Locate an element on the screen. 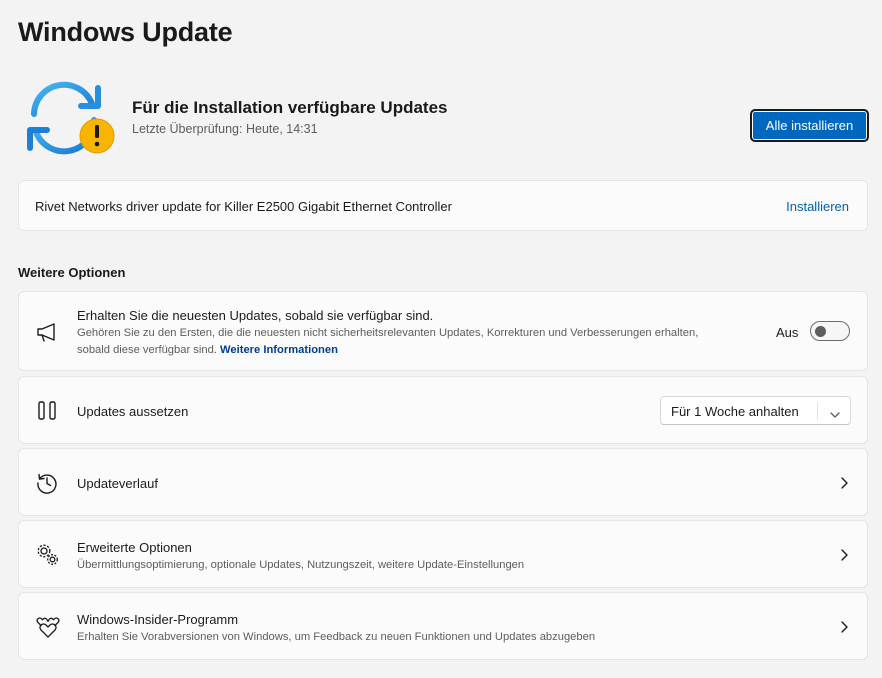 This screenshot has height=678, width=882. history-icon is located at coordinates (47, 485).